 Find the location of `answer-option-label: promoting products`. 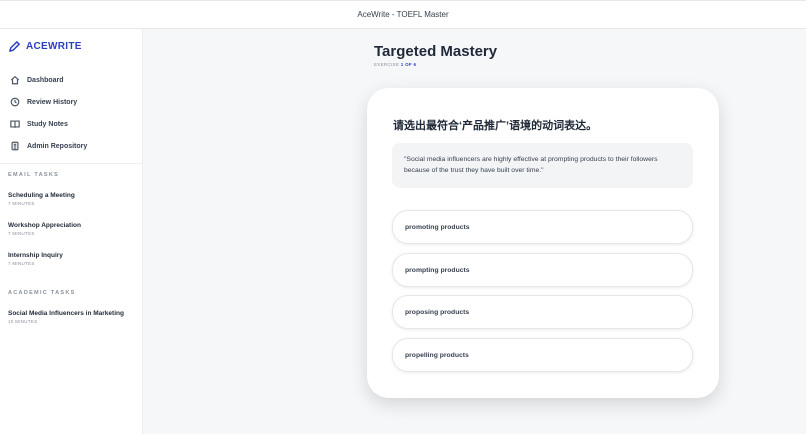

answer-option-label: promoting products is located at coordinates (437, 227).